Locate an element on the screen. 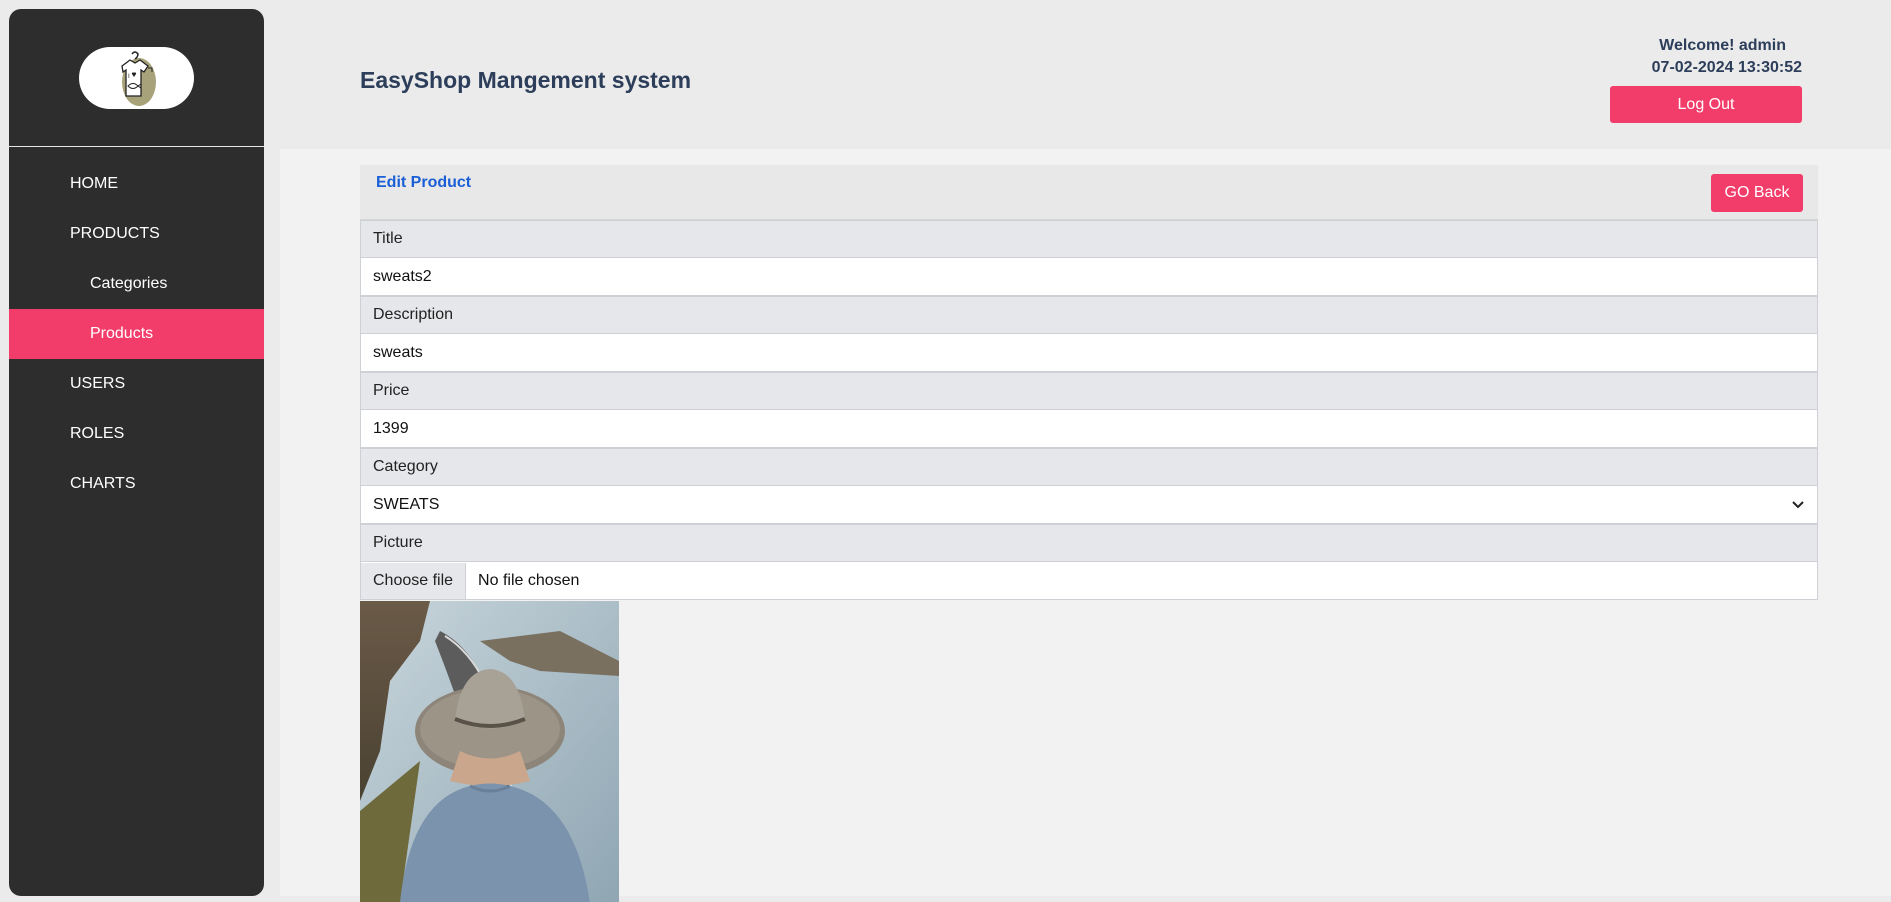 Image resolution: width=1891 pixels, height=902 pixels. picture-file-input: Choose file No file chosen is located at coordinates (1089, 581).